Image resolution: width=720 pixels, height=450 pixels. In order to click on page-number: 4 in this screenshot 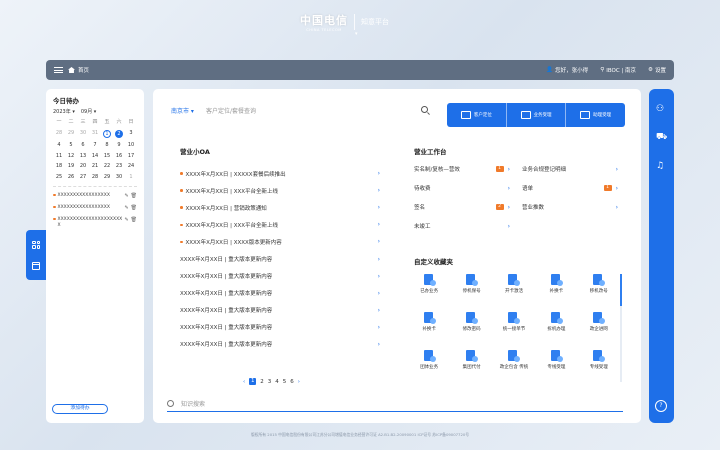, I will do `click(277, 382)`.